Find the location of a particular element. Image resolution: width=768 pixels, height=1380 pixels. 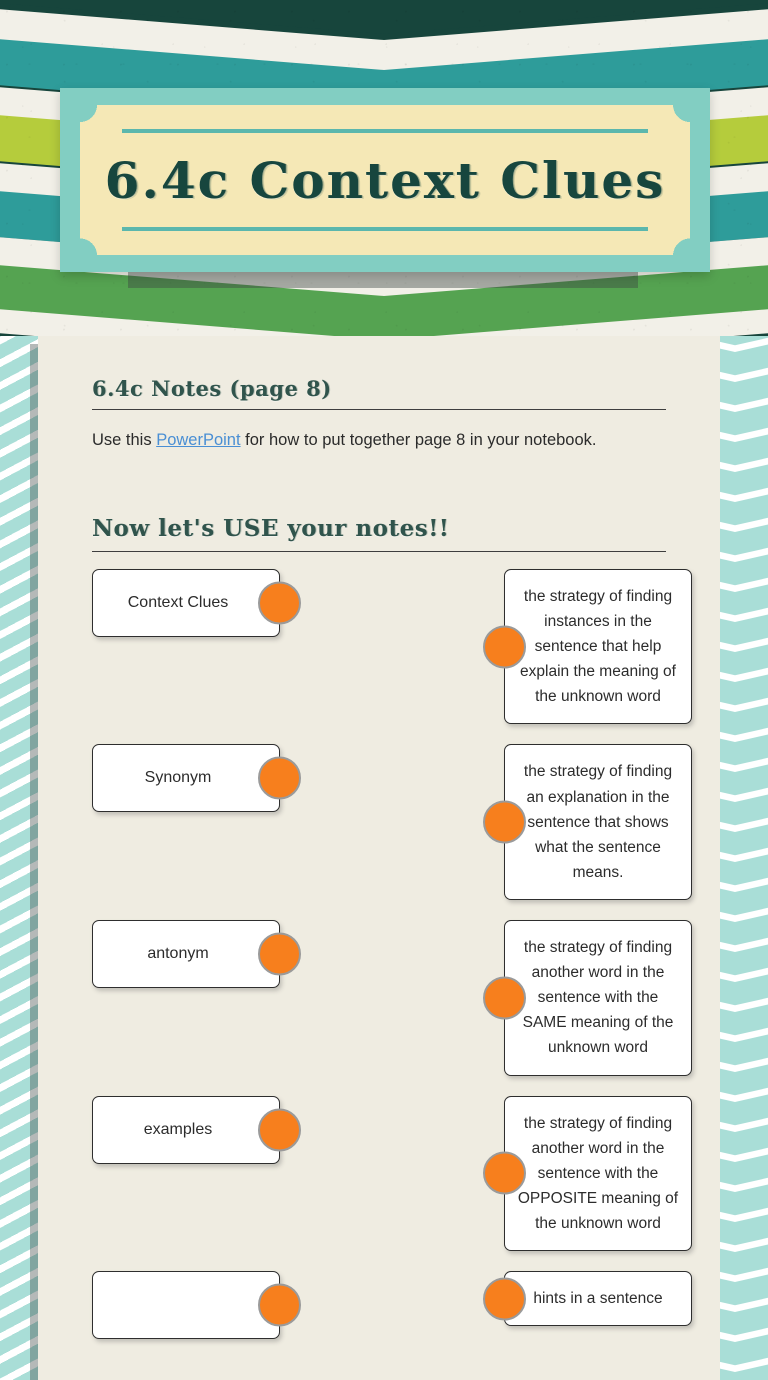

term-label: examples is located at coordinates (178, 1129).